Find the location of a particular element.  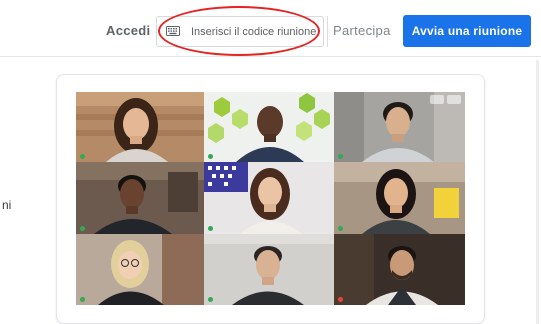

divider is located at coordinates (327, 31).